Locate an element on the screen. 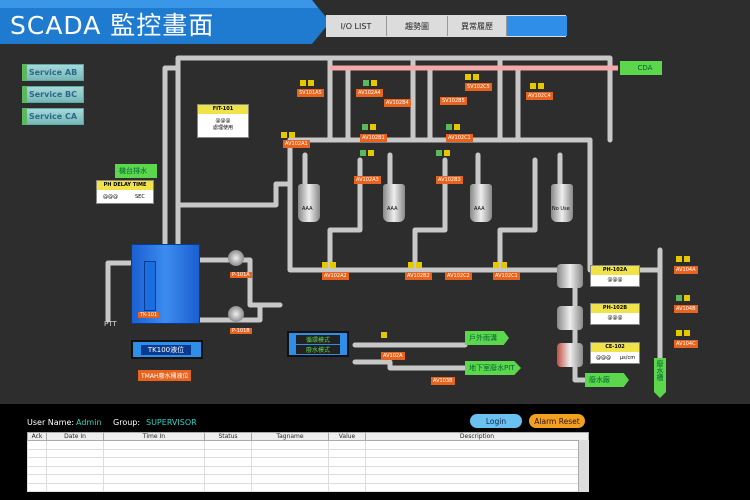  mode-box: 循環模式 廢水模式 is located at coordinates (318, 344).